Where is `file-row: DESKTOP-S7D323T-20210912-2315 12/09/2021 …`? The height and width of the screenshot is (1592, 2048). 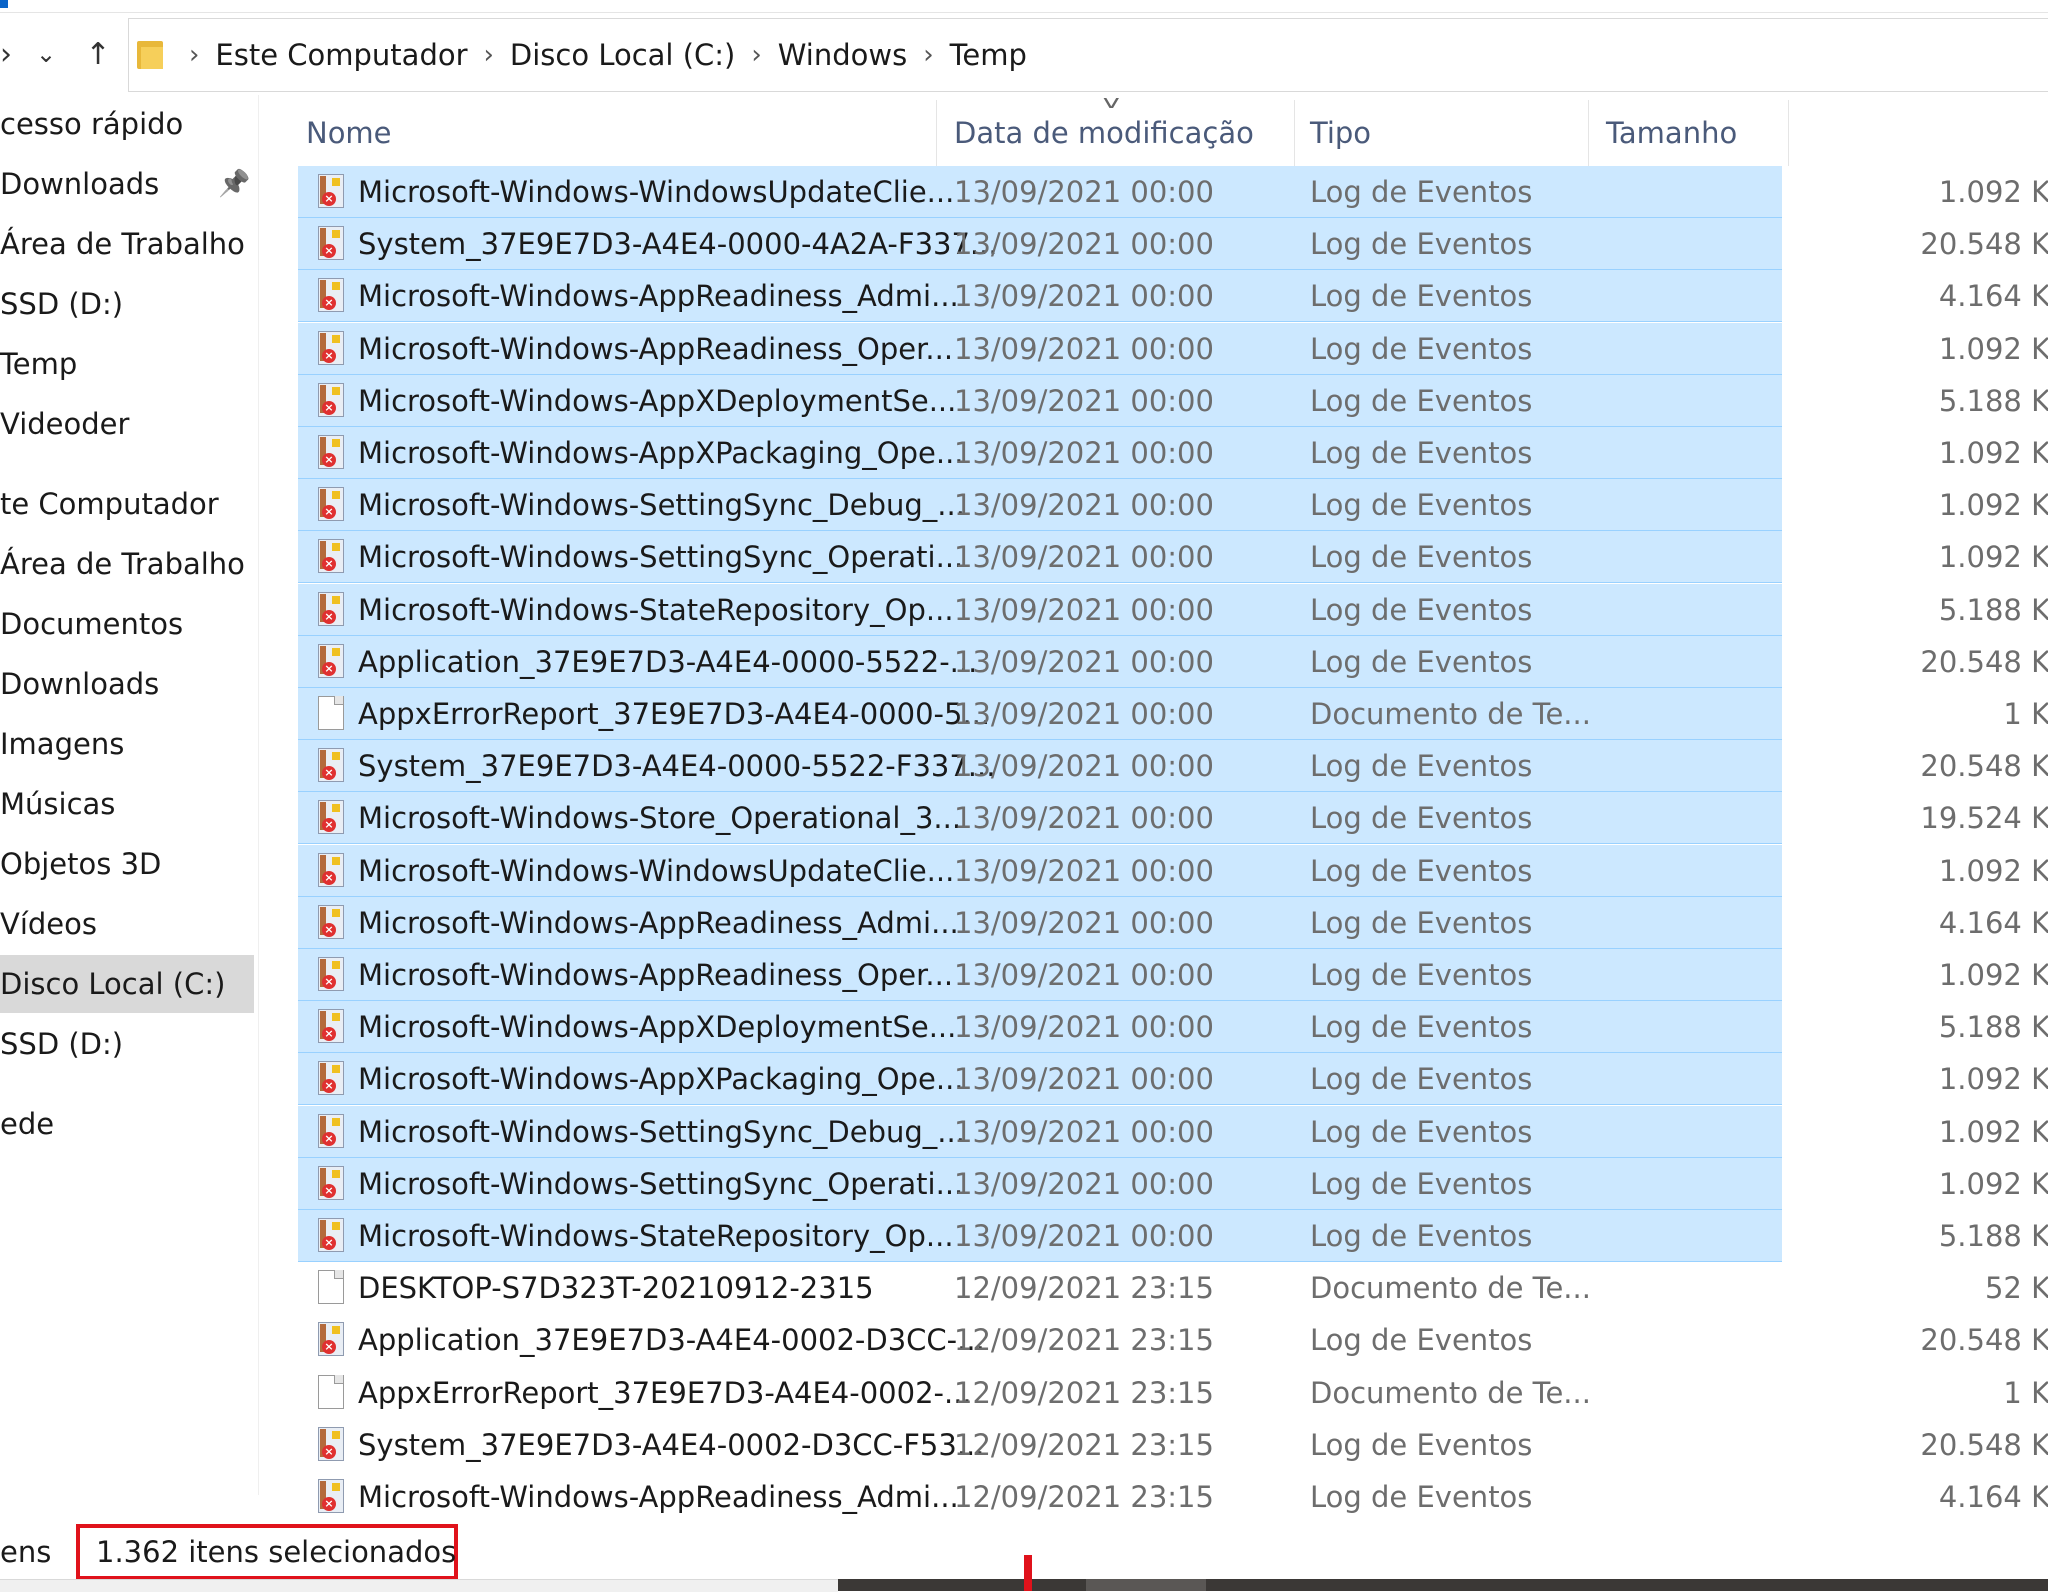
file-row: DESKTOP-S7D323T-20210912-2315 12/09/2021 … is located at coordinates (1173, 1288).